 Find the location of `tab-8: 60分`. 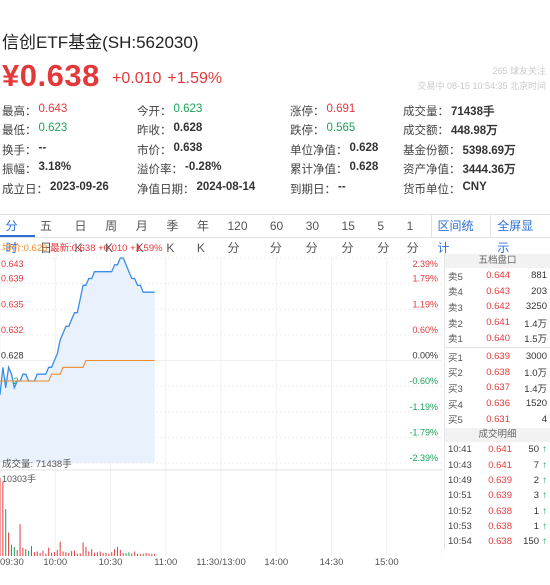

tab-8: 60分 is located at coordinates (282, 235).